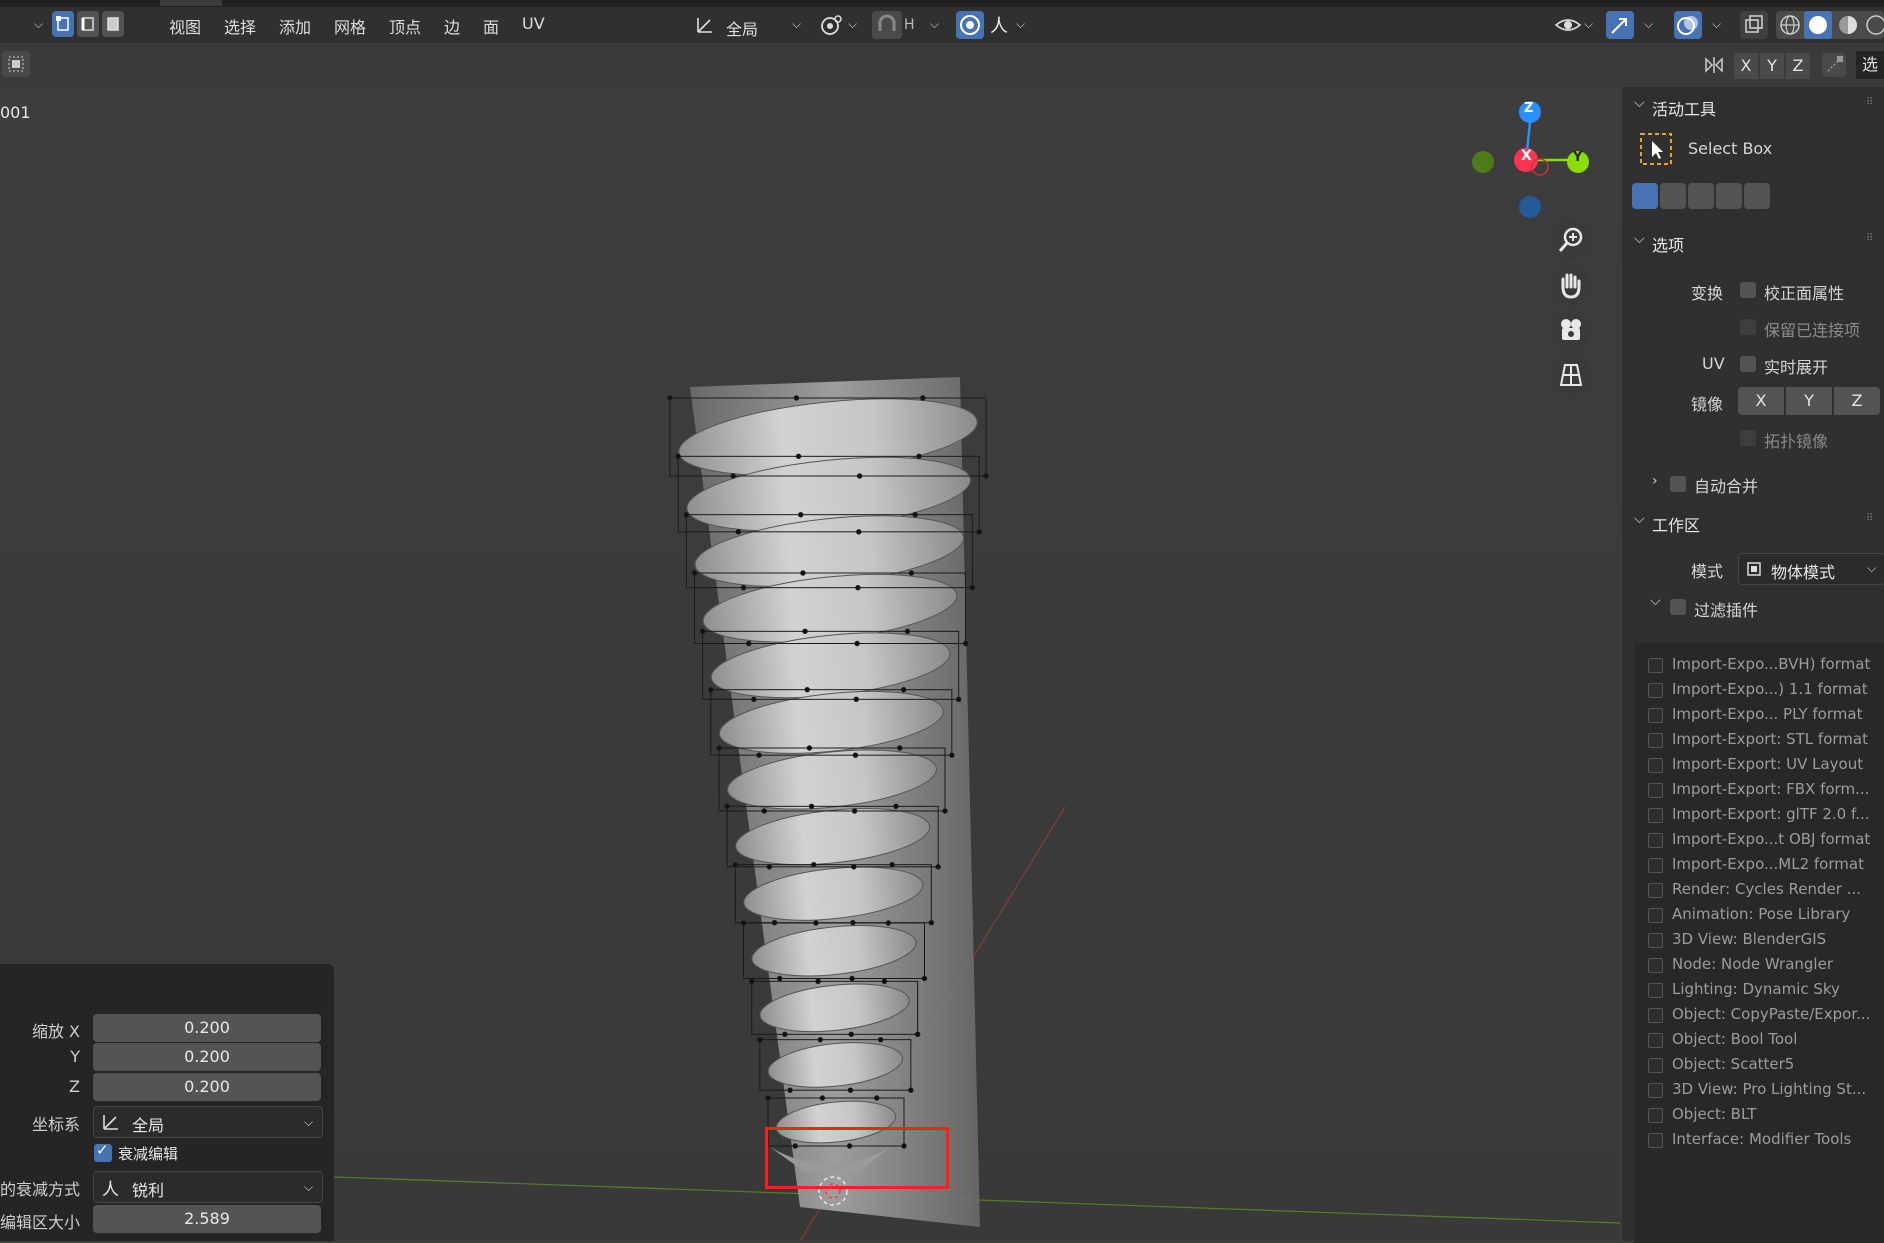 The image size is (1884, 1243). Describe the element at coordinates (1571, 285) in the screenshot. I see `pan-button` at that location.